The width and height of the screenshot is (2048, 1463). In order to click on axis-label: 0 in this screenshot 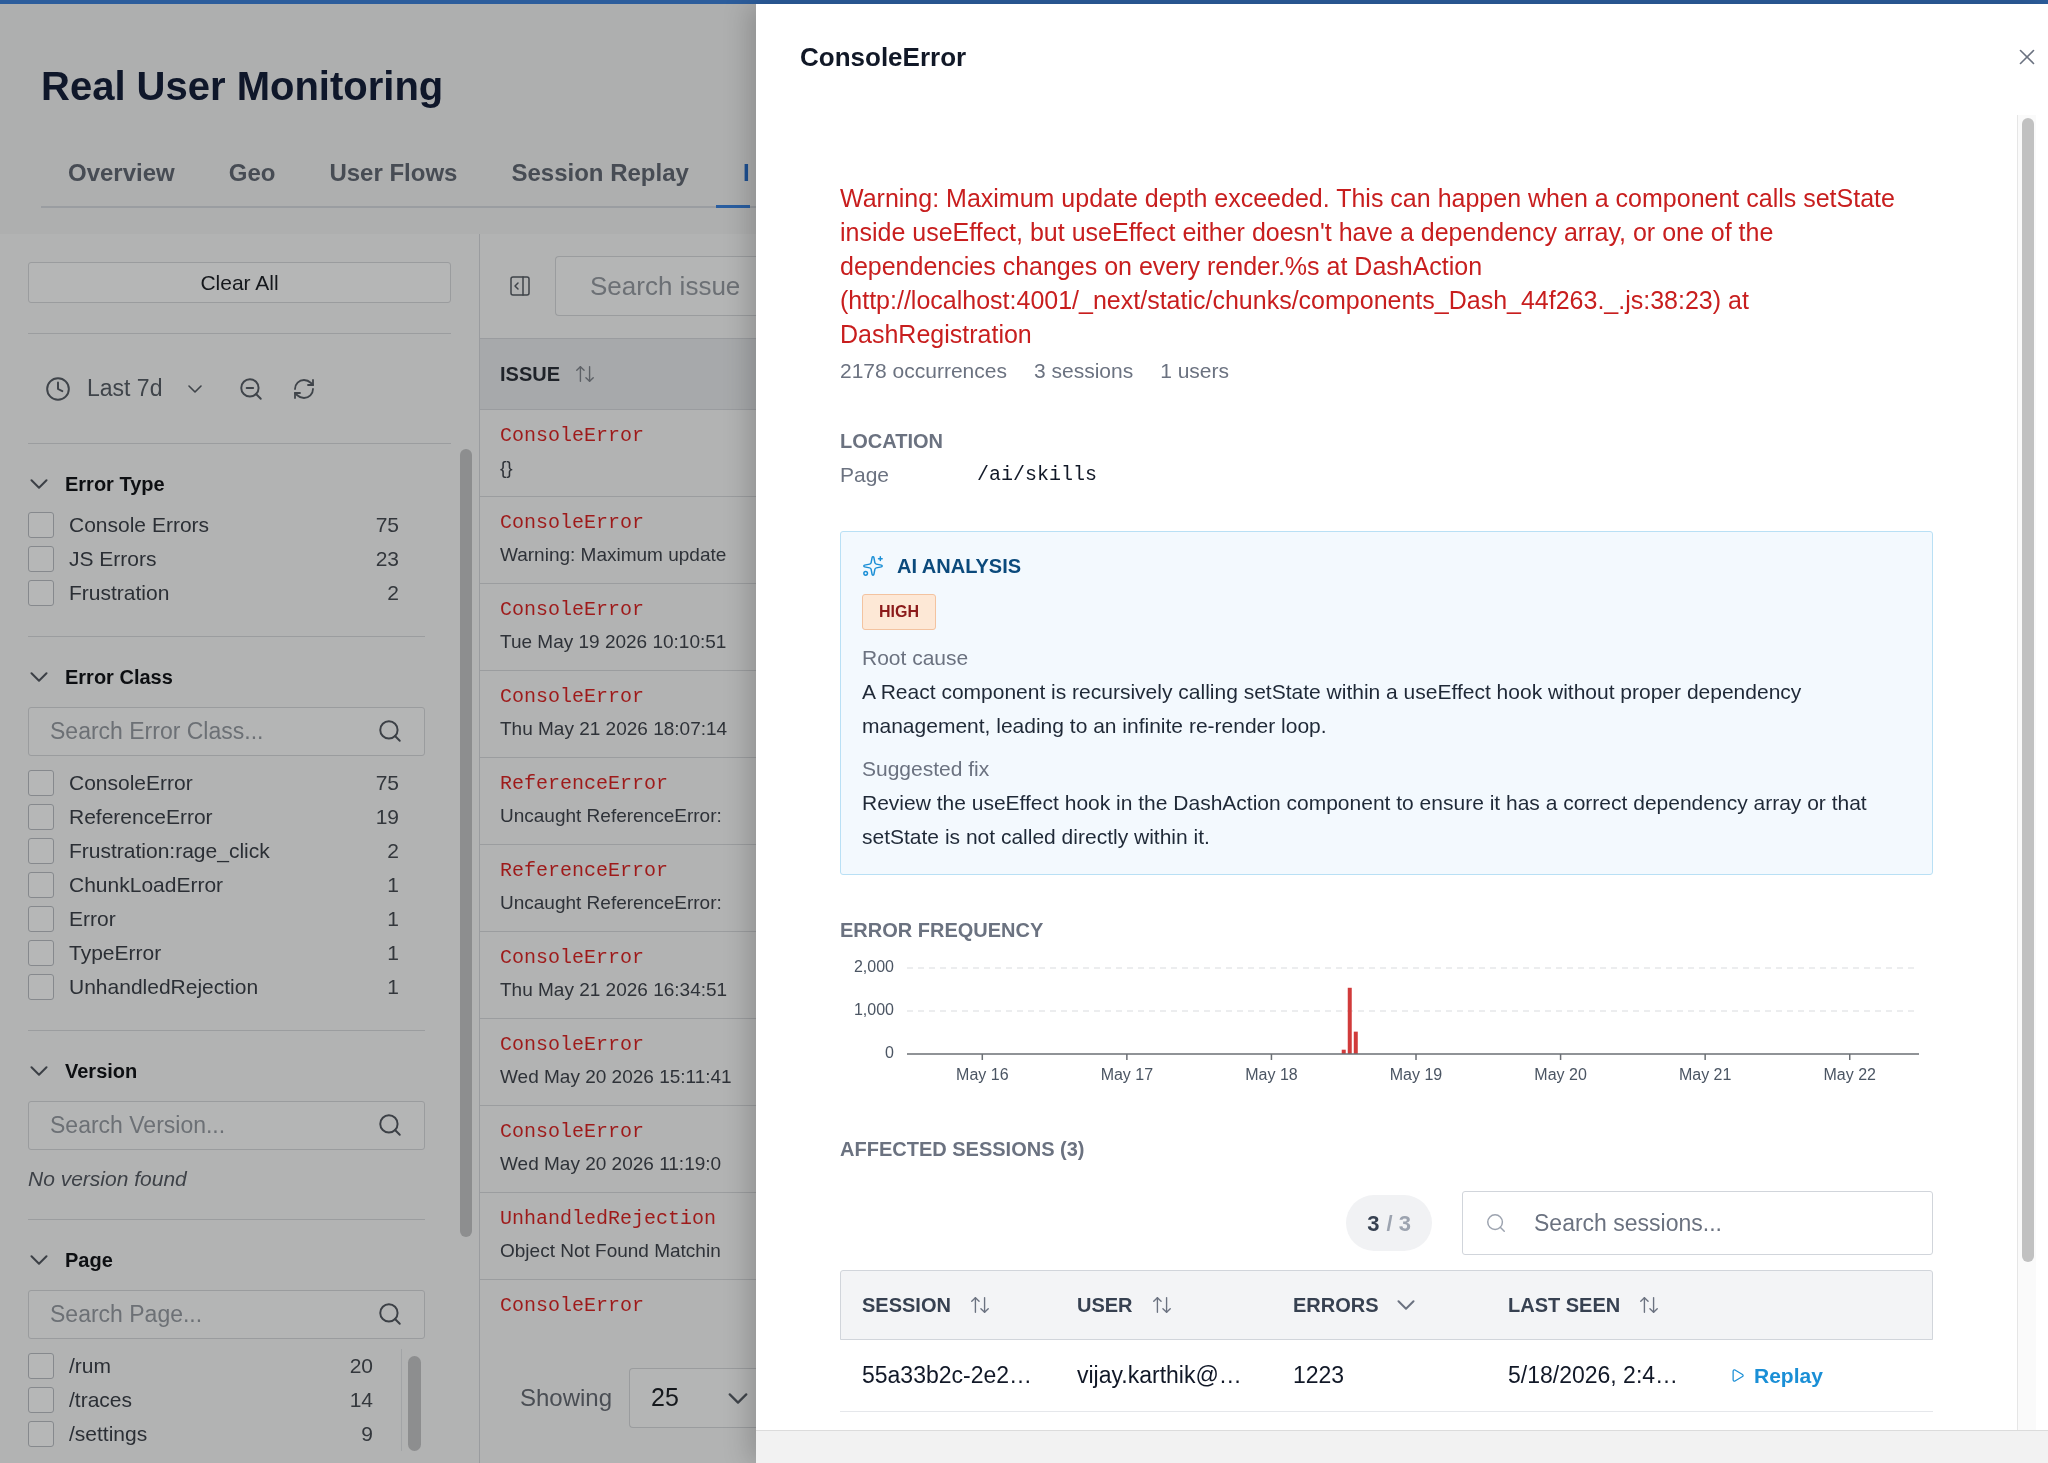, I will do `click(889, 1053)`.